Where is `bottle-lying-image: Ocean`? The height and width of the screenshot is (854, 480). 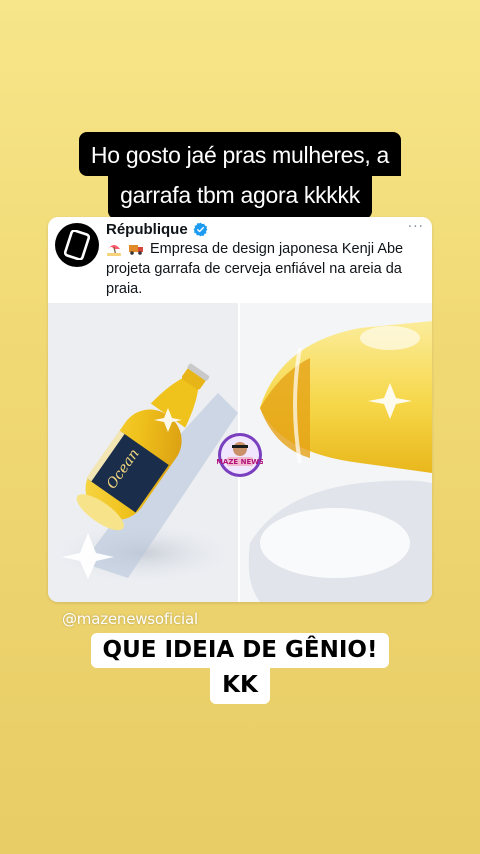
bottle-lying-image: Ocean is located at coordinates (143, 452).